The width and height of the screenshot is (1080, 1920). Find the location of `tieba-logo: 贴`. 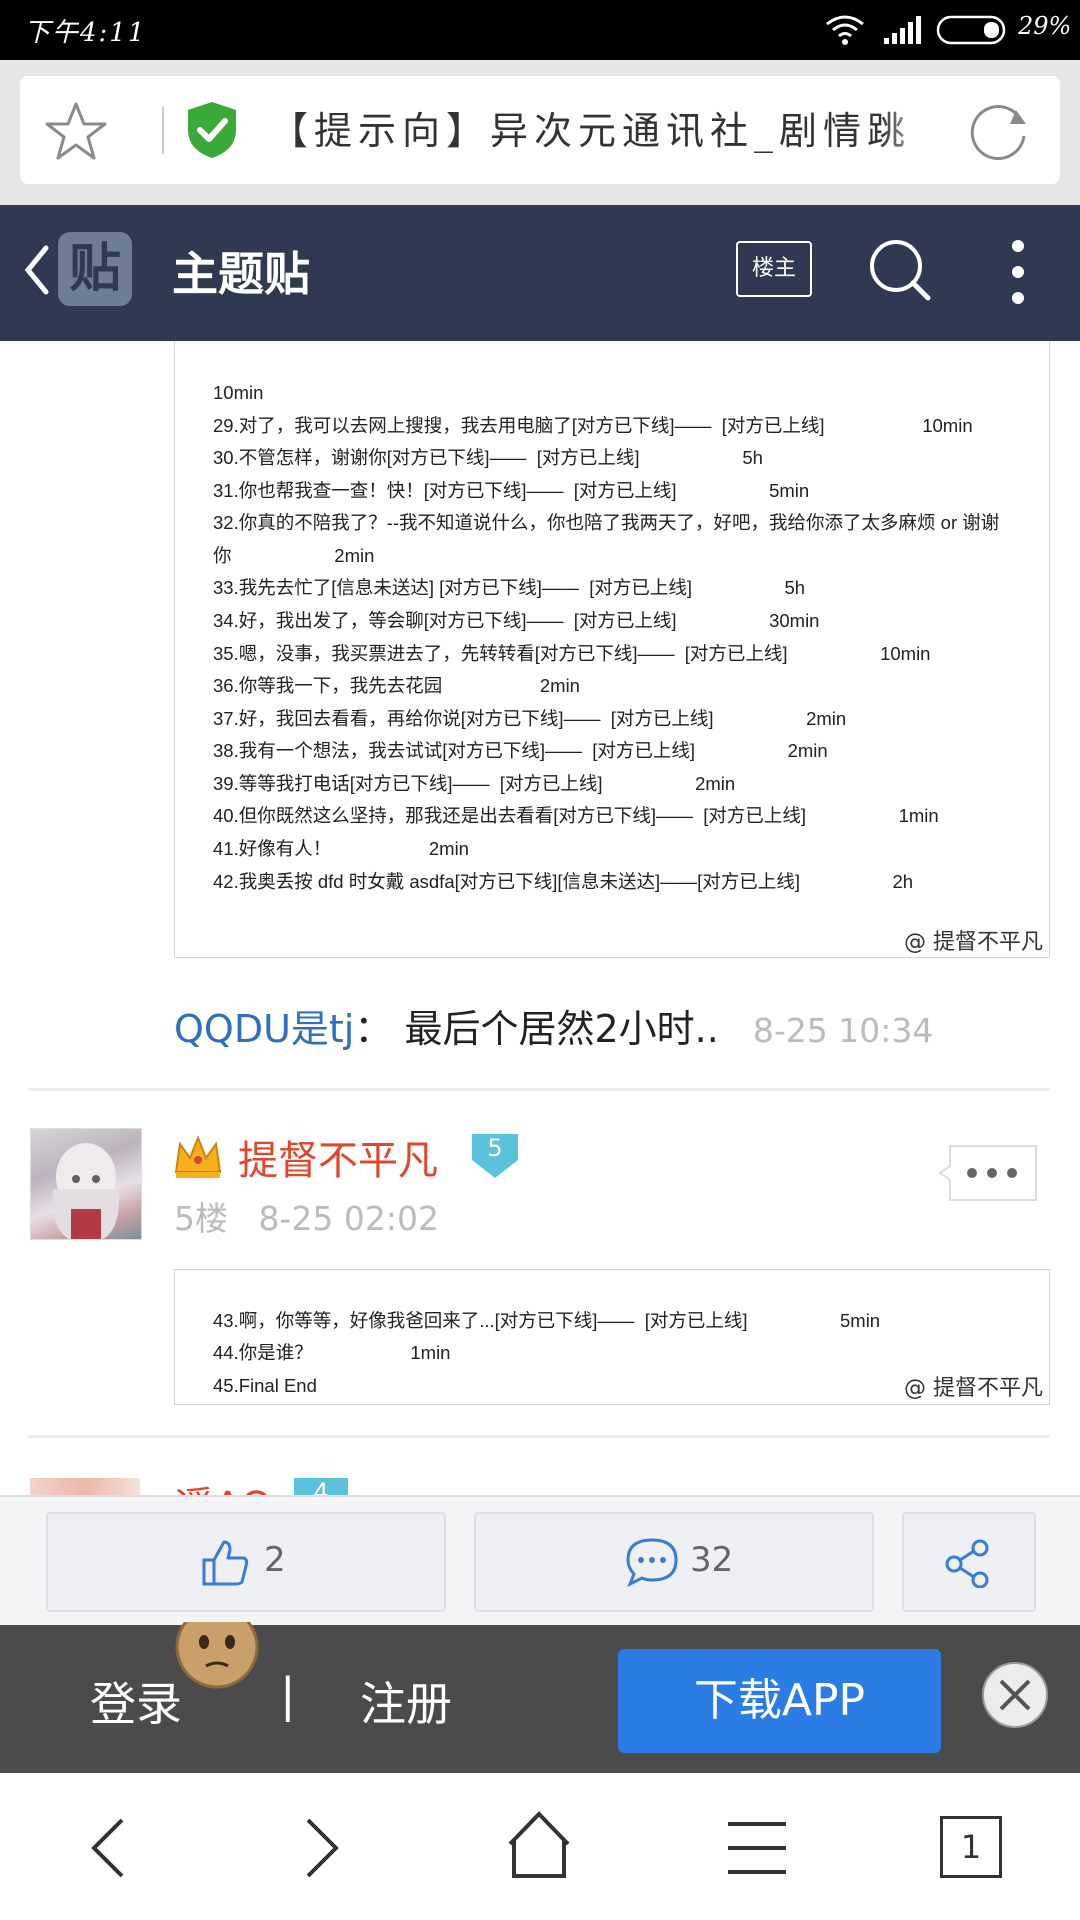

tieba-logo: 贴 is located at coordinates (95, 269).